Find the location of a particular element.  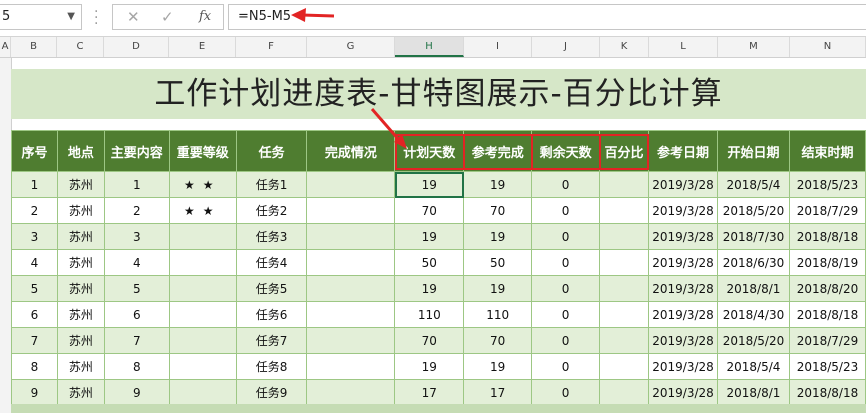

cell-plan-days: 50 is located at coordinates (429, 262).